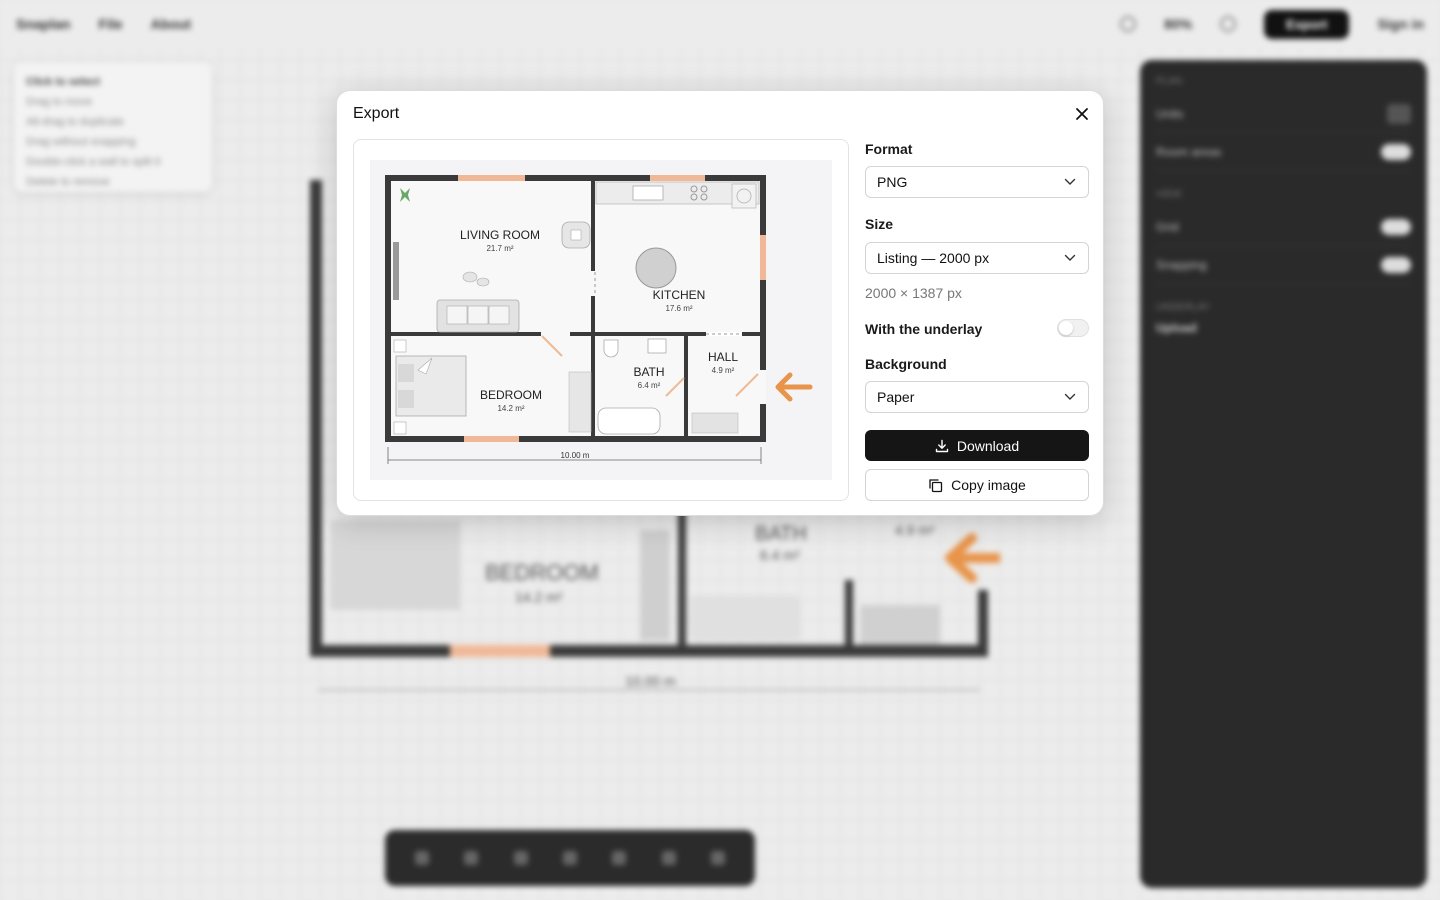 The width and height of the screenshot is (1440, 900). Describe the element at coordinates (499, 248) in the screenshot. I see `room-area: 21.7 m²` at that location.